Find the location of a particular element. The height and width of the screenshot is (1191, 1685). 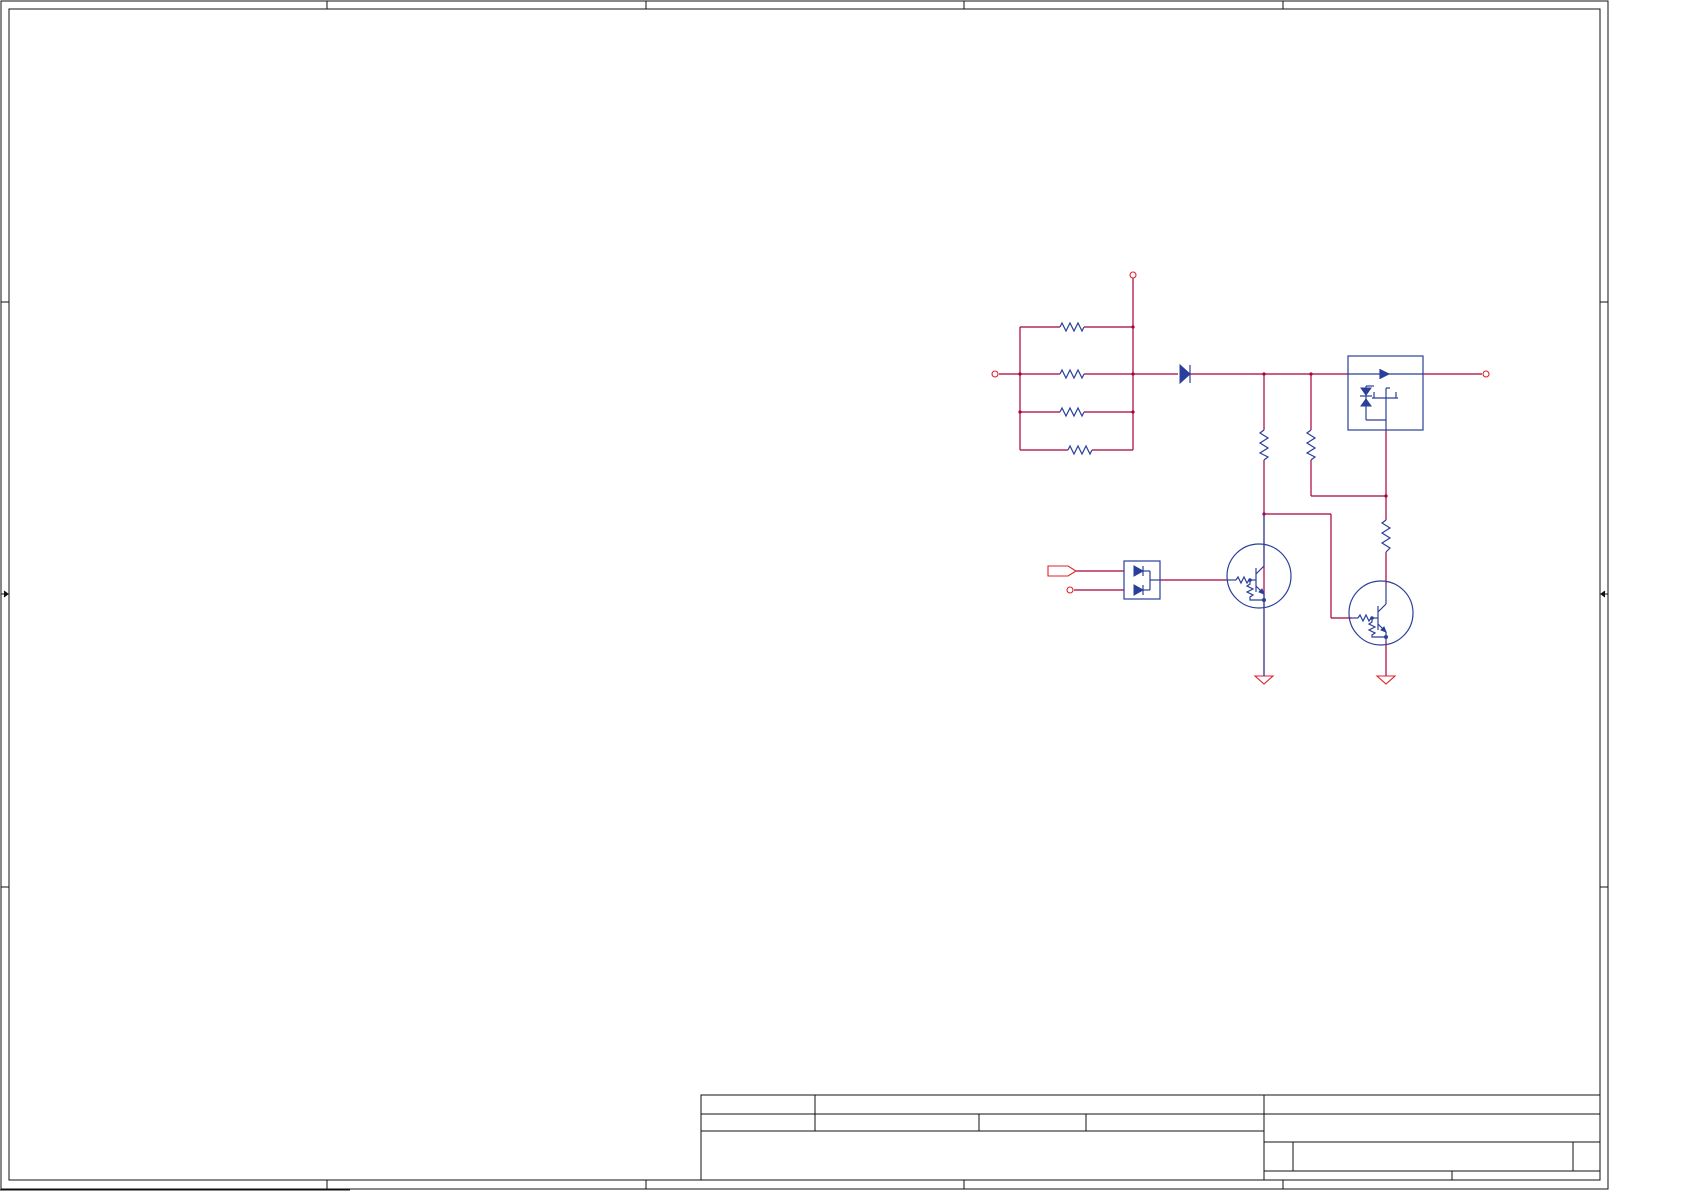

resistor-bank is located at coordinates (1076, 388).